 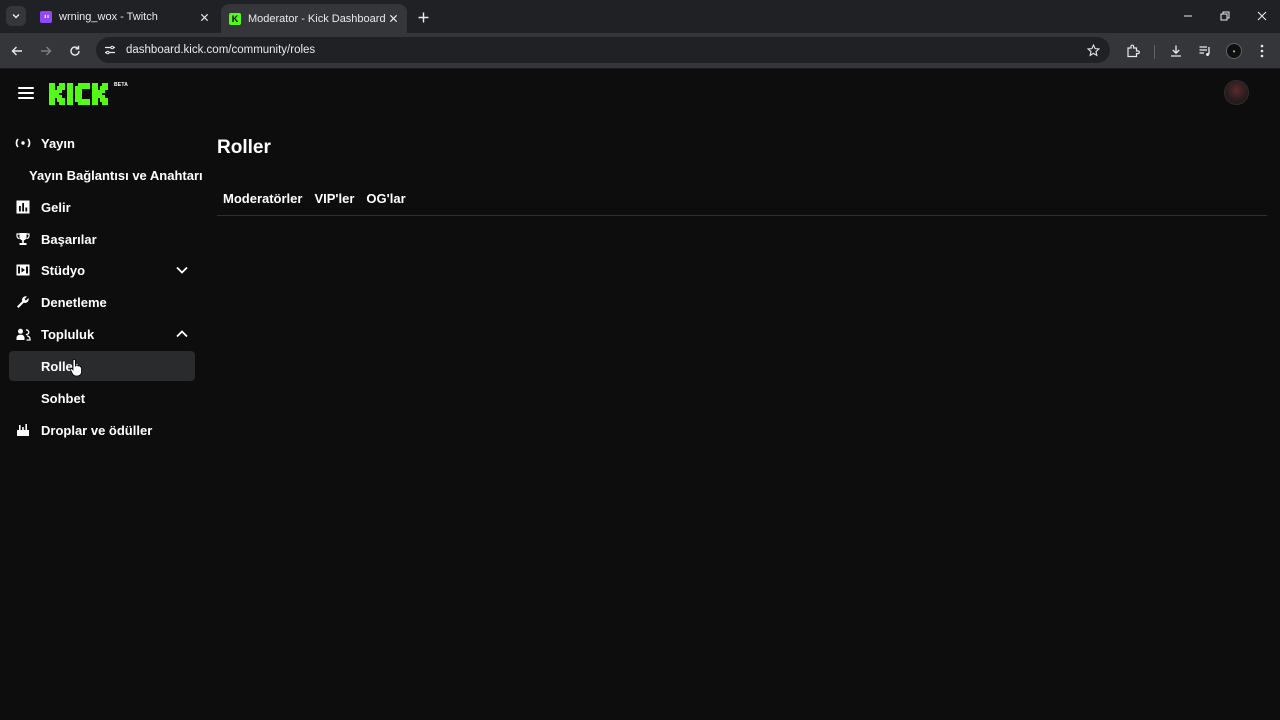 I want to click on new-tab-button, so click(x=423, y=17).